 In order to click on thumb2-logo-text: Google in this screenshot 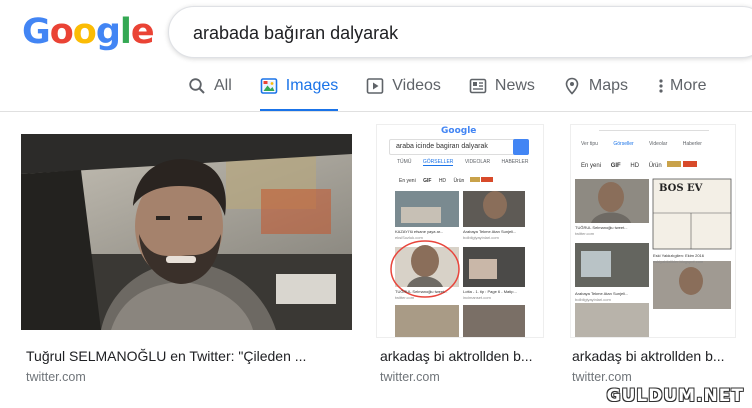, I will do `click(459, 131)`.